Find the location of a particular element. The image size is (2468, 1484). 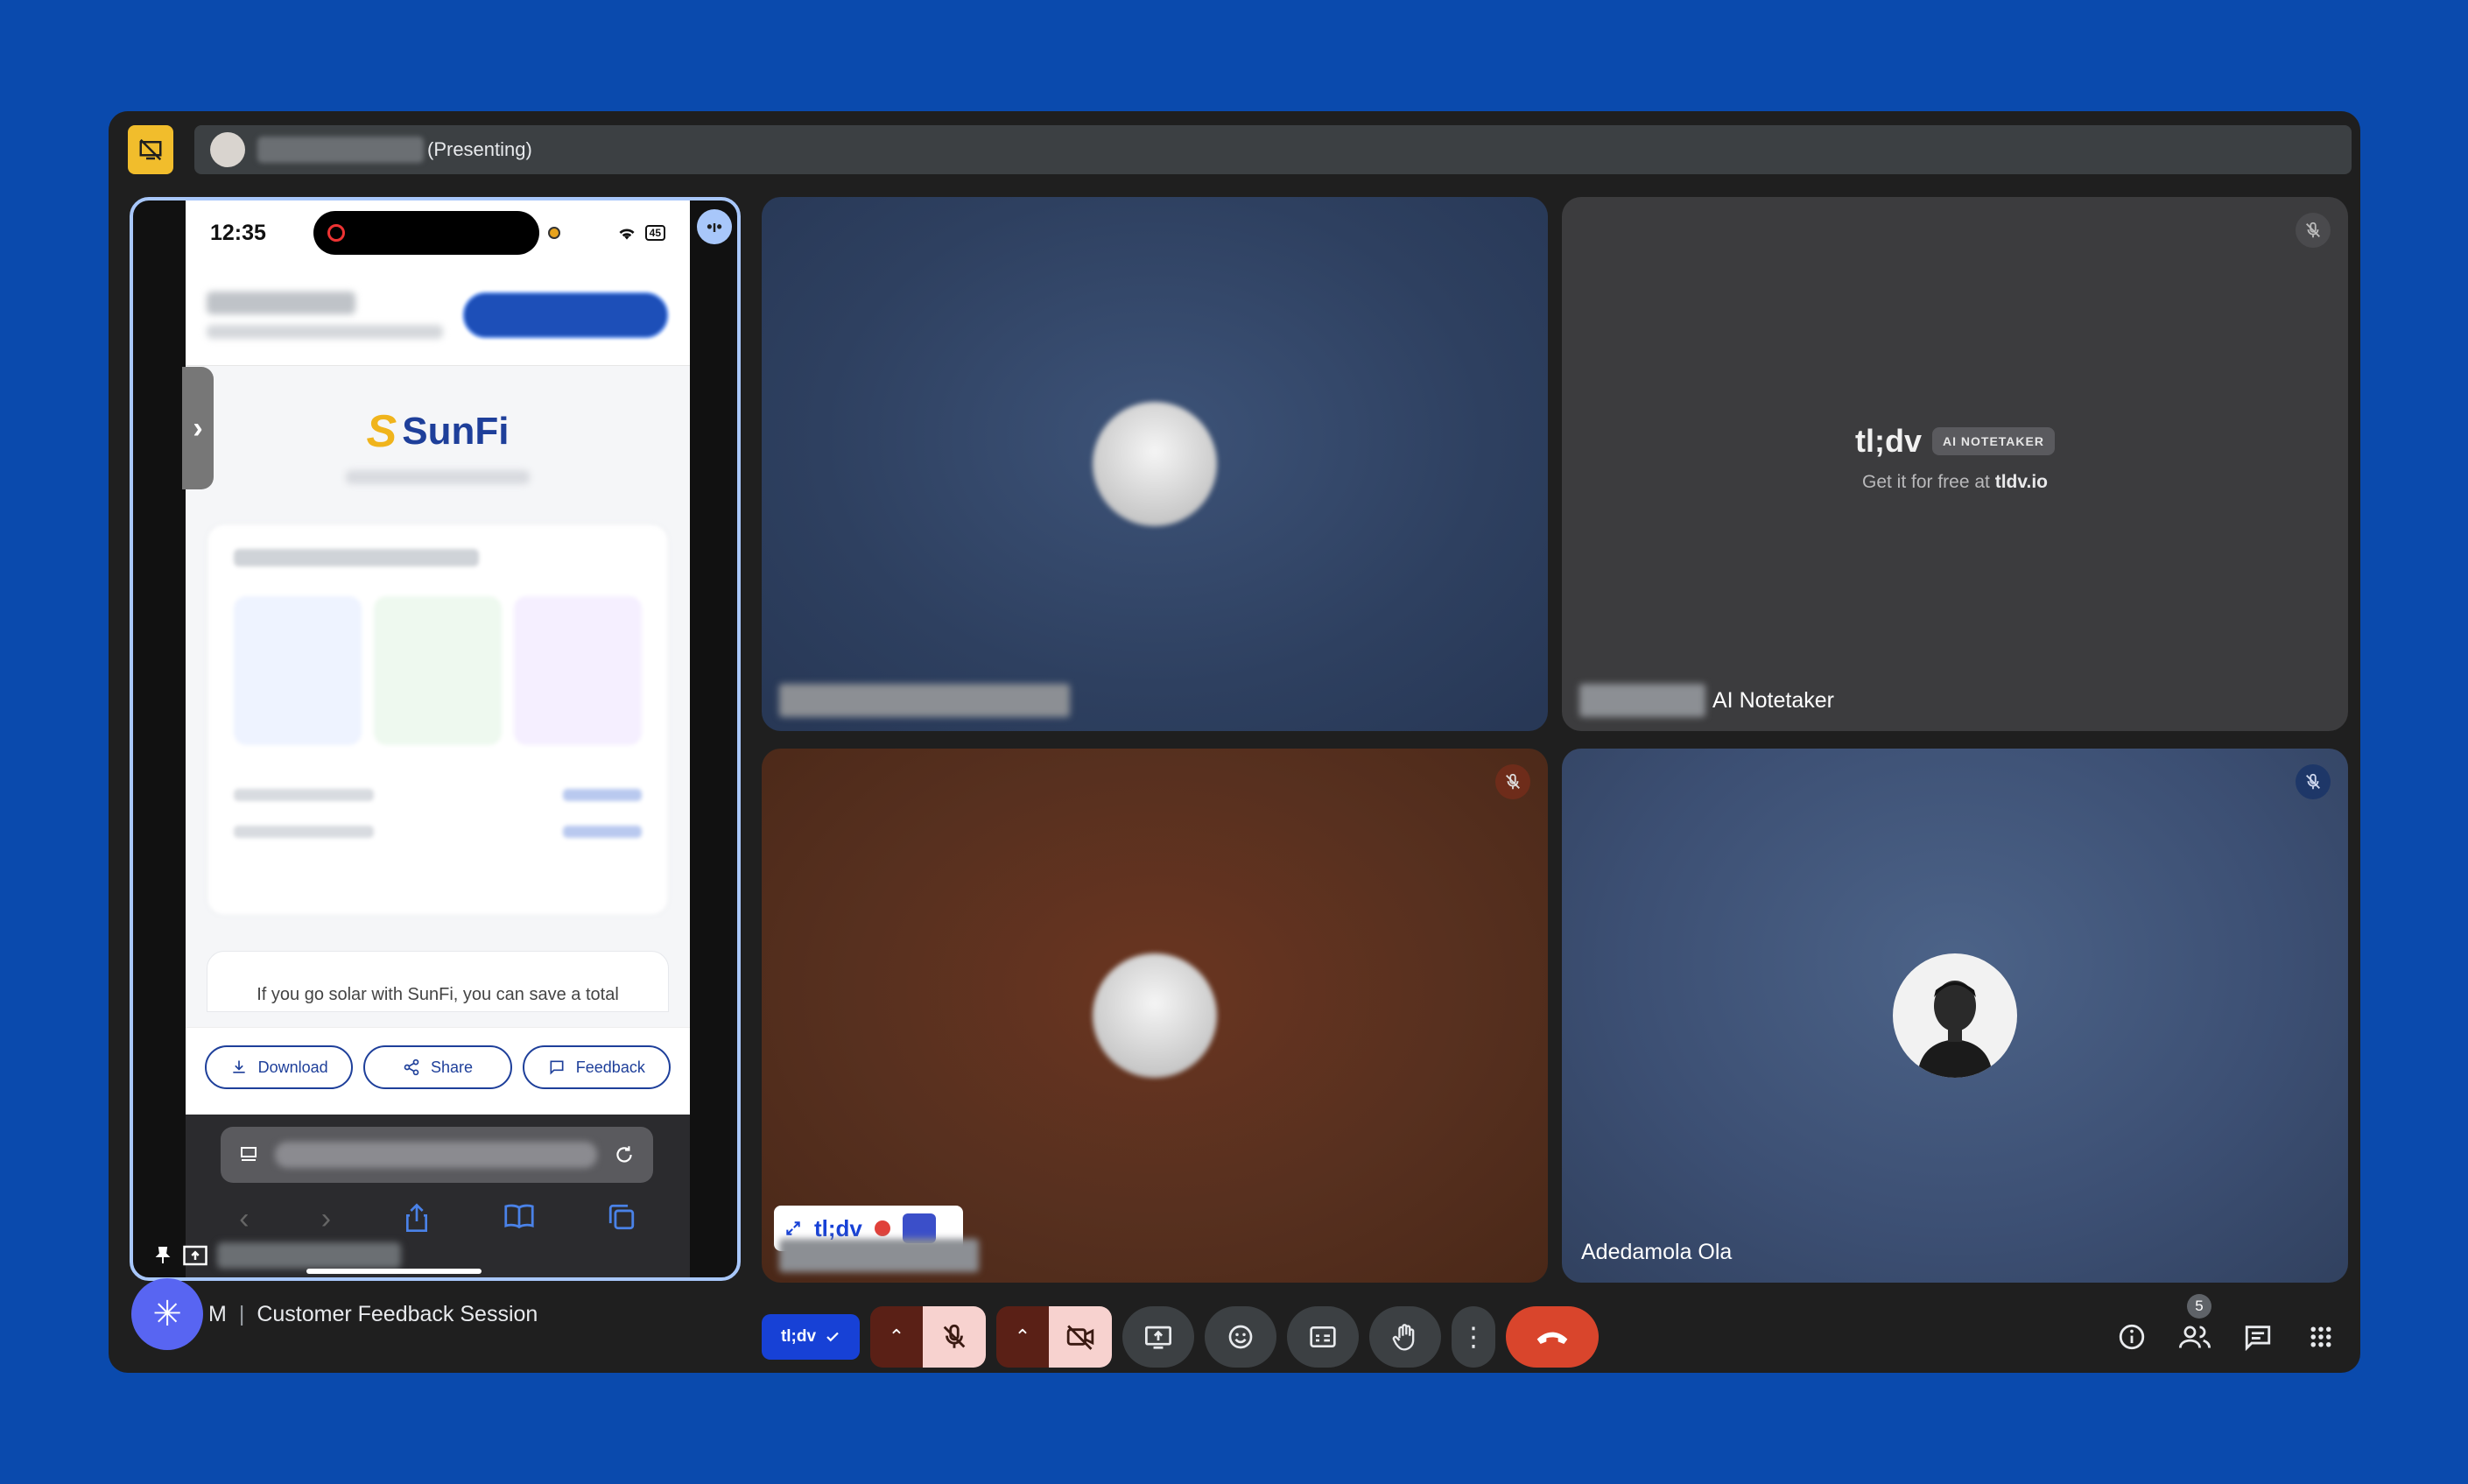

participant-tile: tl;dv is located at coordinates (1155, 1016).